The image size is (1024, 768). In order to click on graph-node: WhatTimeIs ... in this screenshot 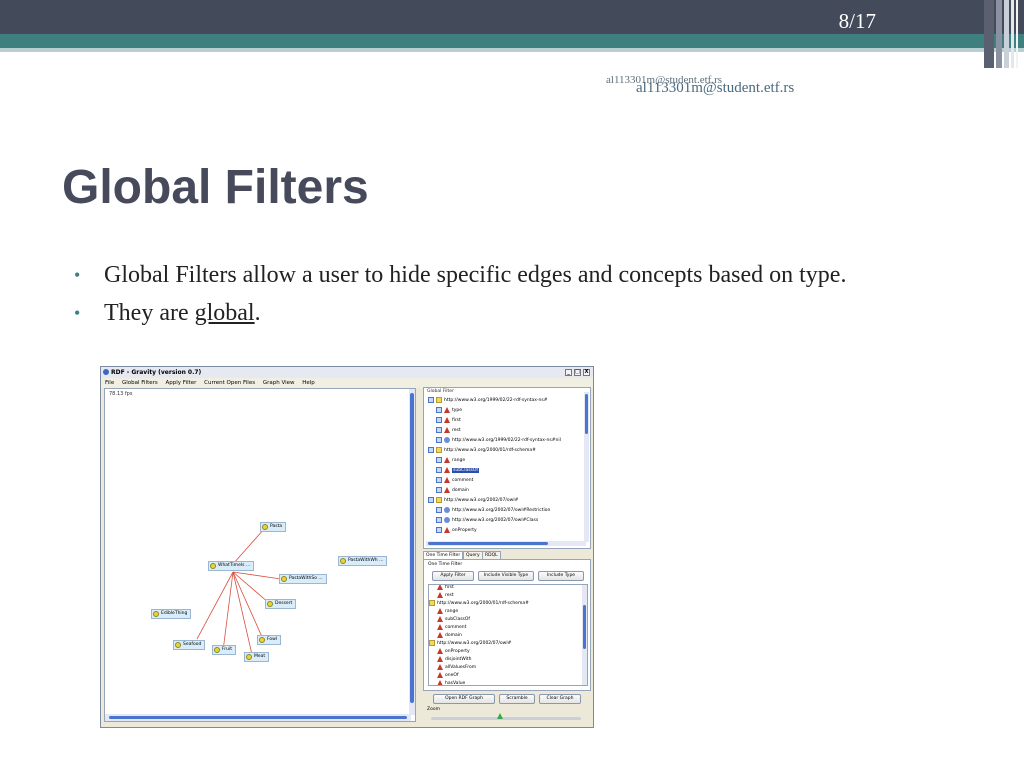, I will do `click(231, 566)`.